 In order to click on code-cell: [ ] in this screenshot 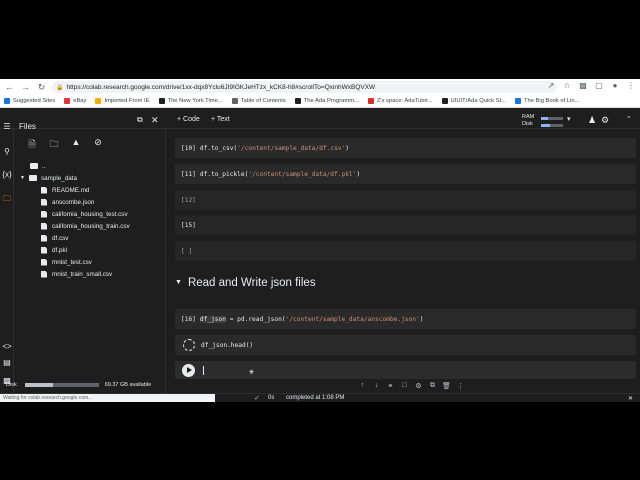, I will do `click(405, 251)`.